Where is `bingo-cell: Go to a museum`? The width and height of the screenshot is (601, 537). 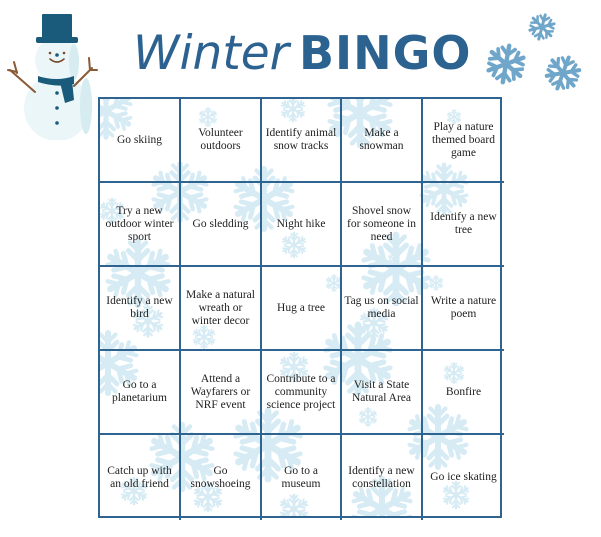
bingo-cell: Go to a museum is located at coordinates (302, 477).